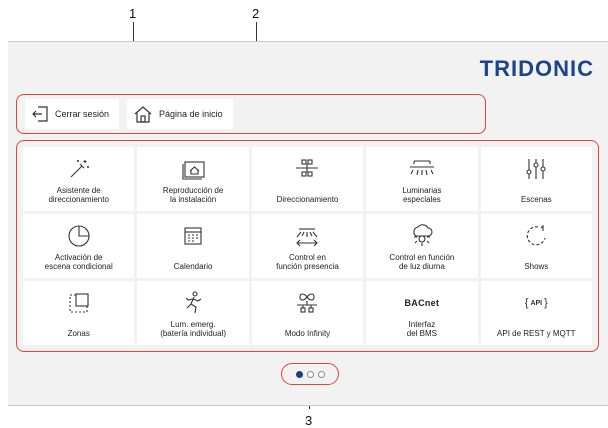 The height and width of the screenshot is (428, 608). I want to click on tile-label: Control en función de luz diurna, so click(422, 262).